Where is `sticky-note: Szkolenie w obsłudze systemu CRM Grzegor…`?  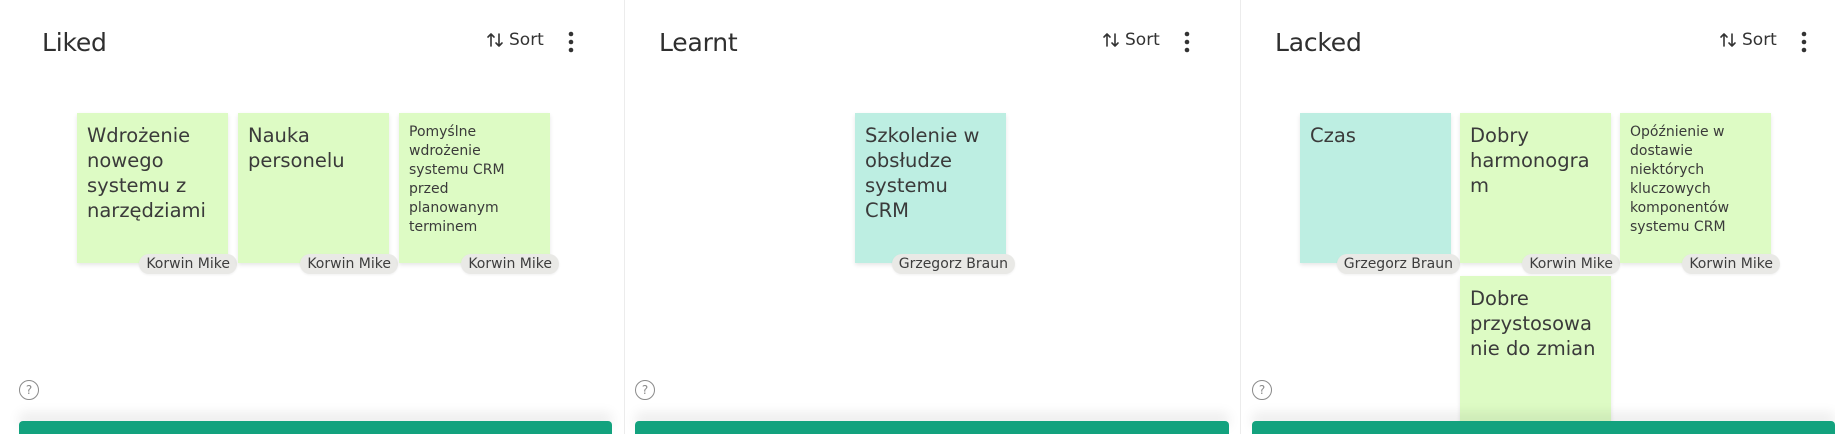
sticky-note: Szkolenie w obsłudze systemu CRM Grzegor… is located at coordinates (935, 193).